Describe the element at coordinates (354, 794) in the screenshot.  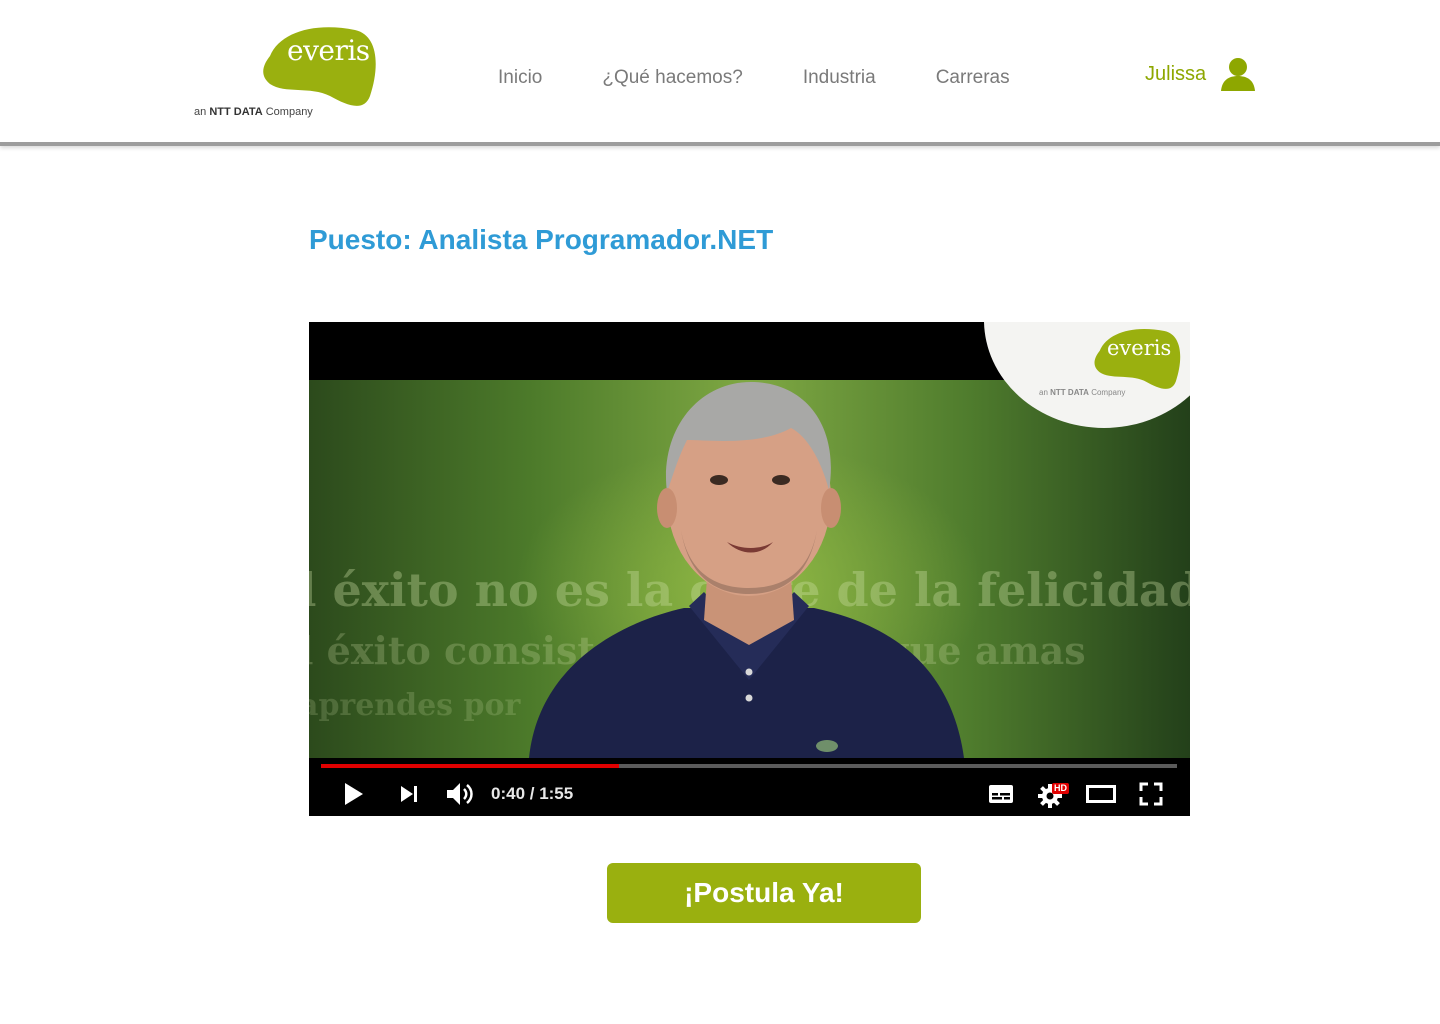
I see `play-icon` at that location.